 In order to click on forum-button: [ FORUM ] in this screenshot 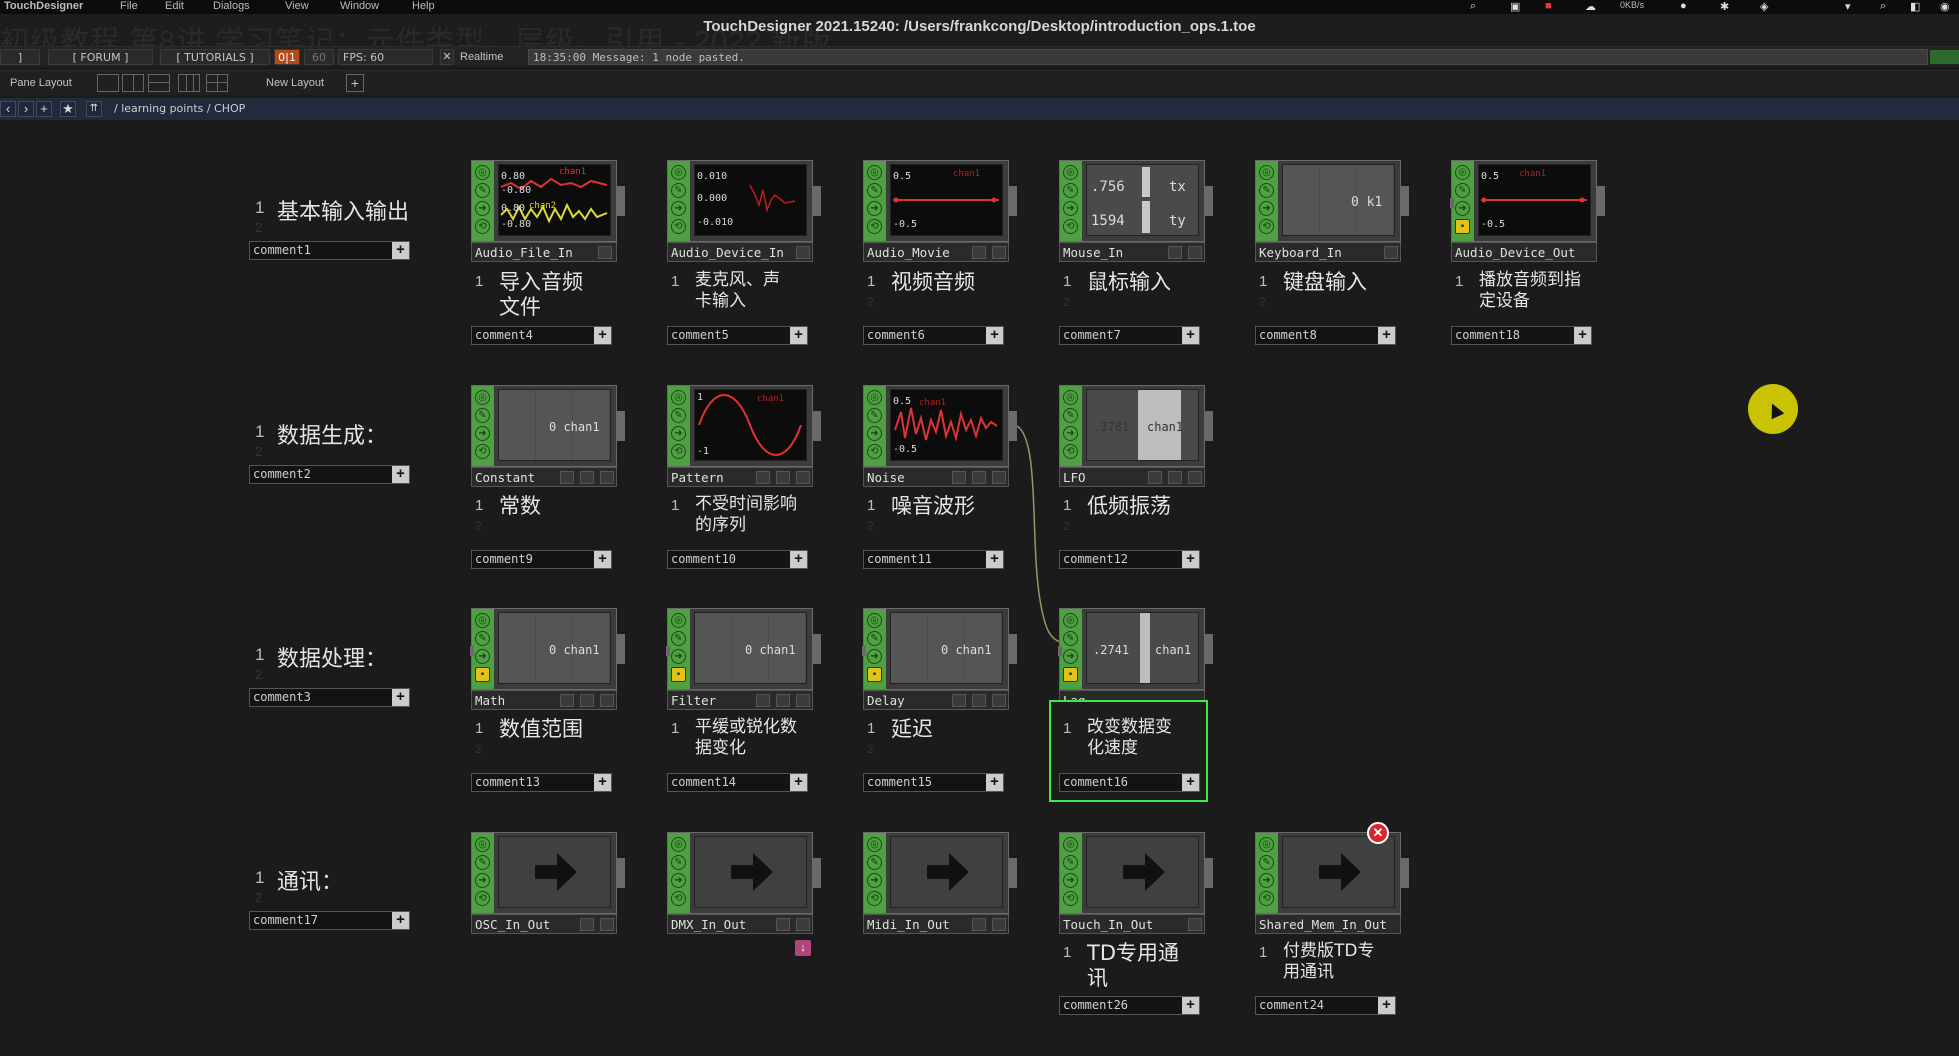, I will do `click(100, 57)`.